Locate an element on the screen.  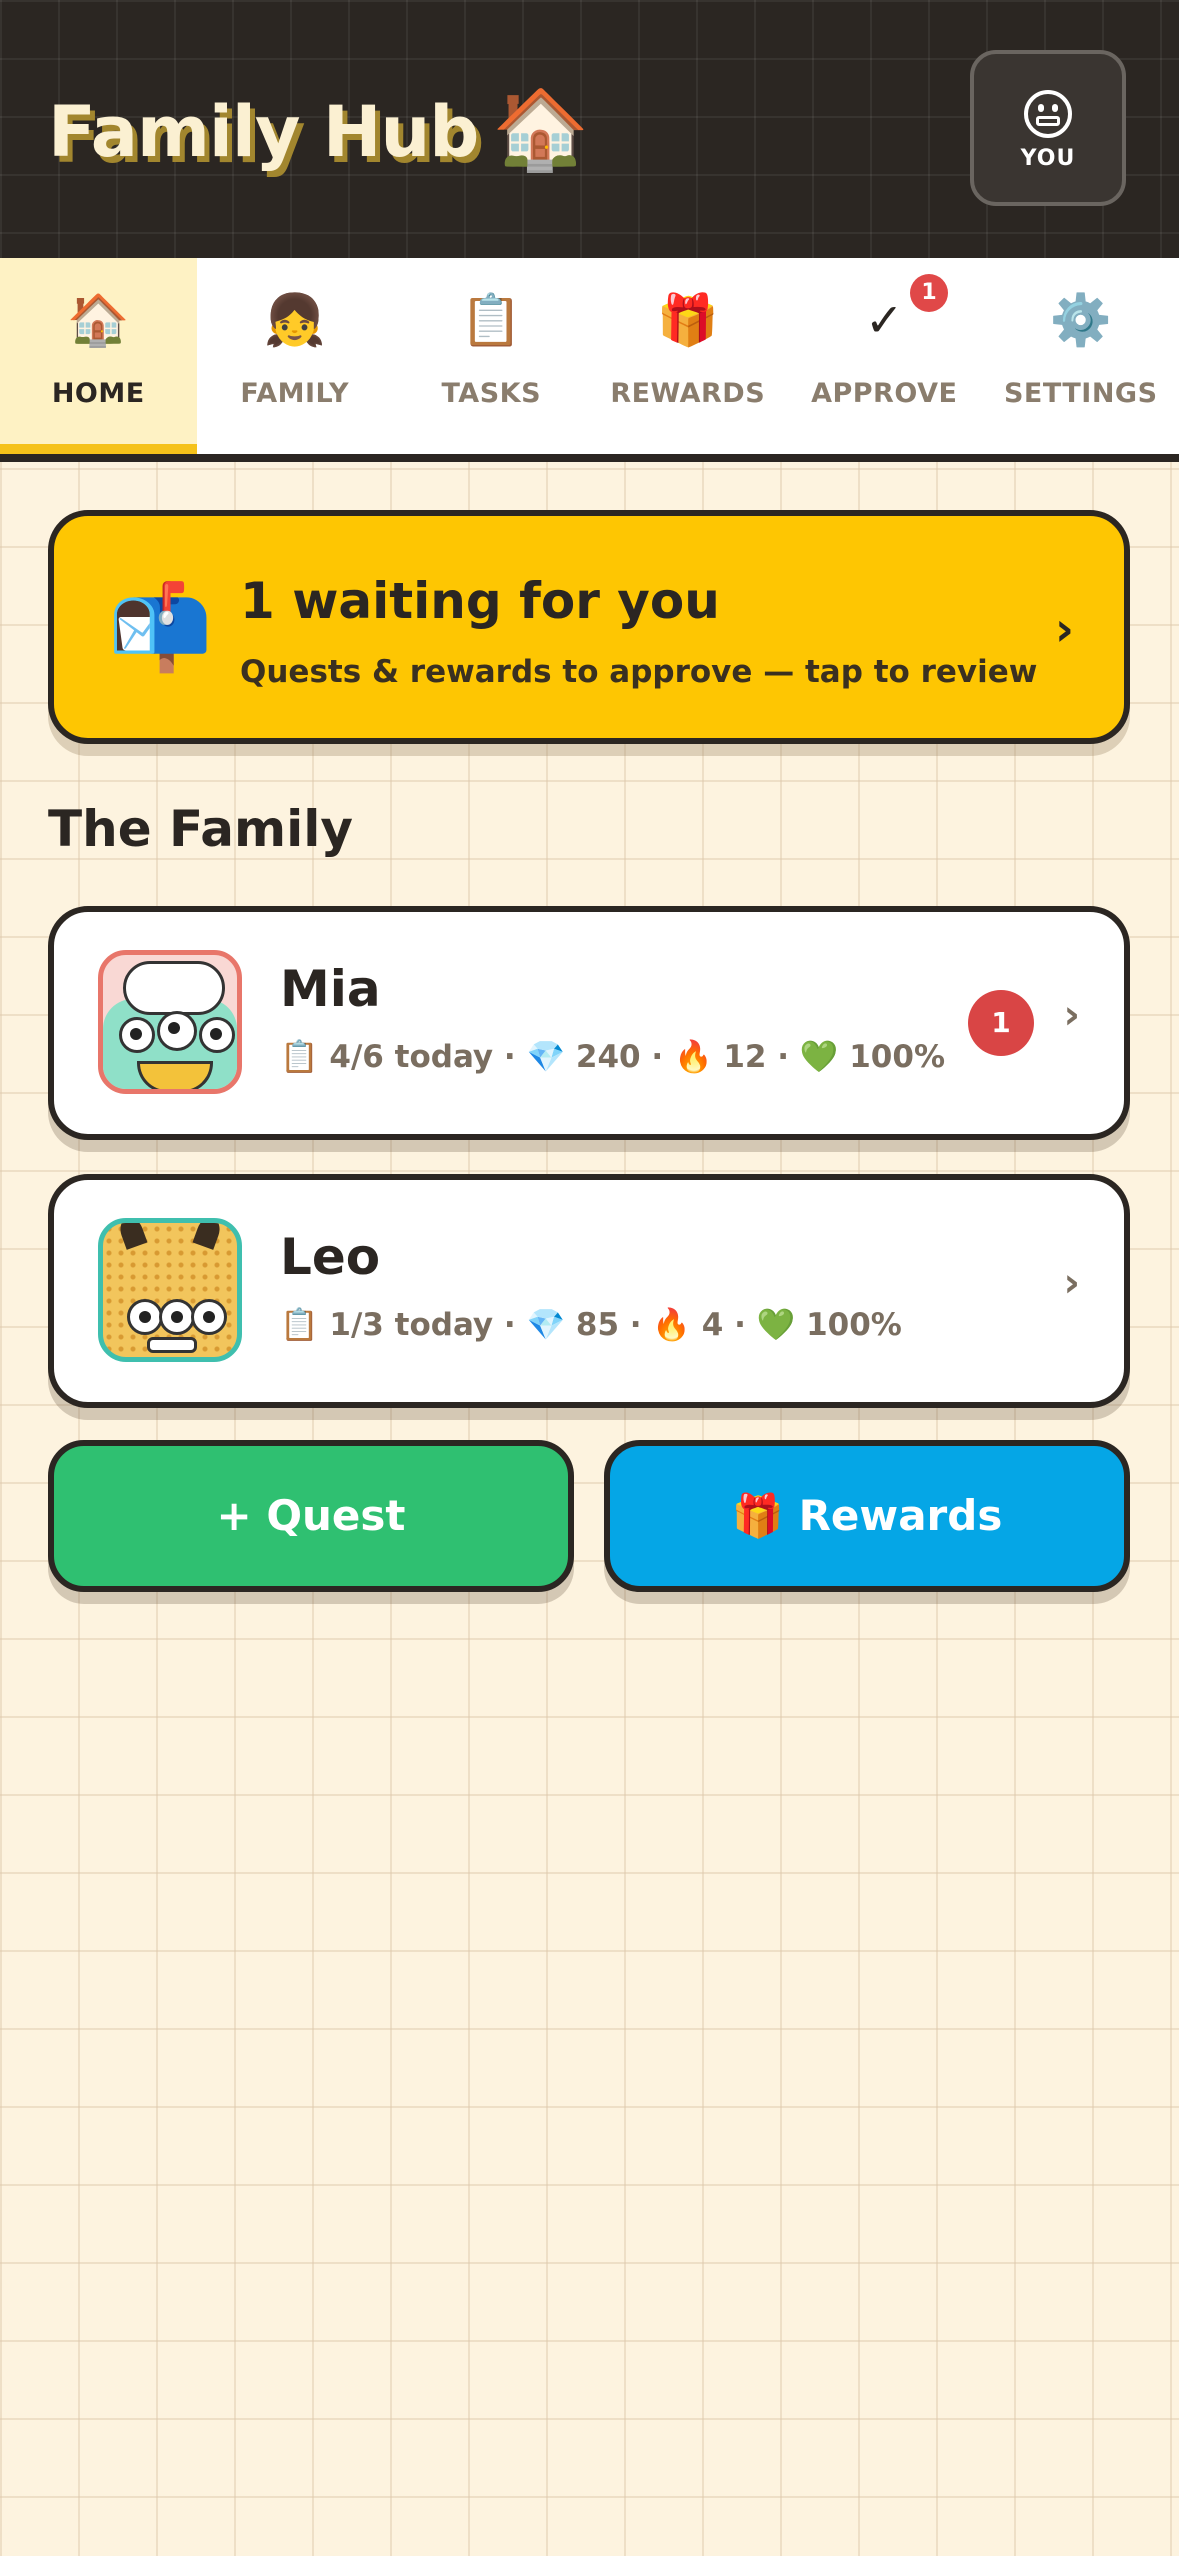
clipboard-icon: 📋 is located at coordinates (491, 320).